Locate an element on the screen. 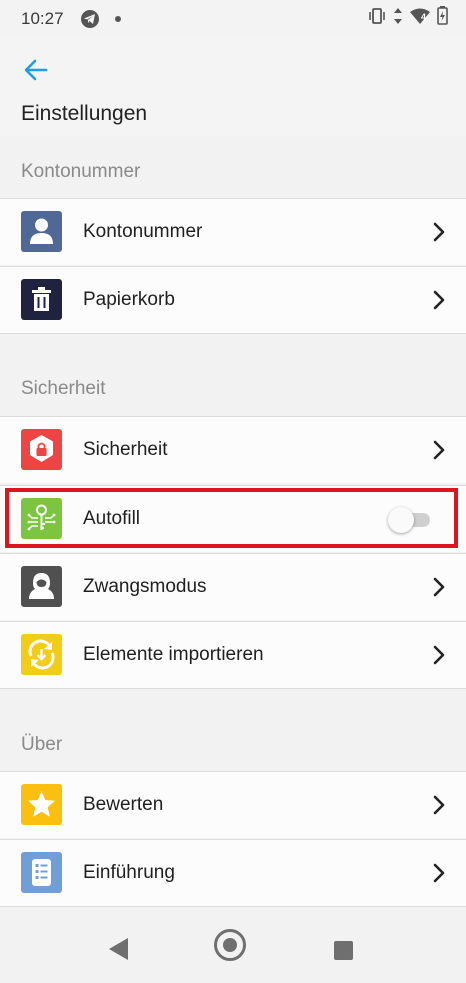 This screenshot has width=466, height=983. status-icons: 4 is located at coordinates (408, 18).